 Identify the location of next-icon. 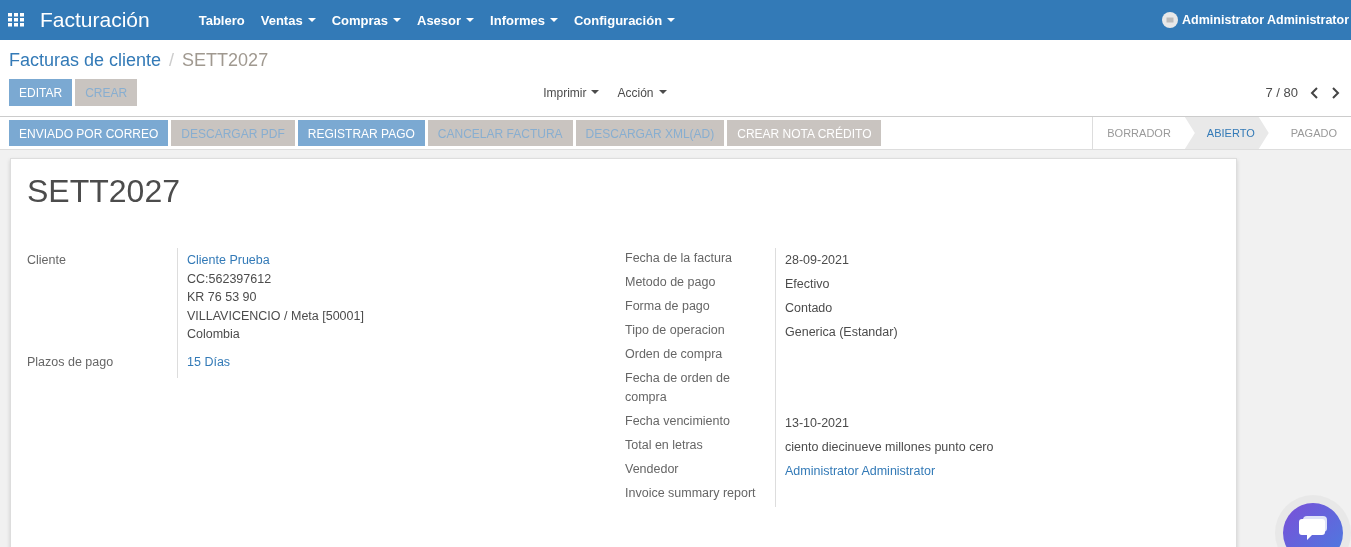
(1336, 92).